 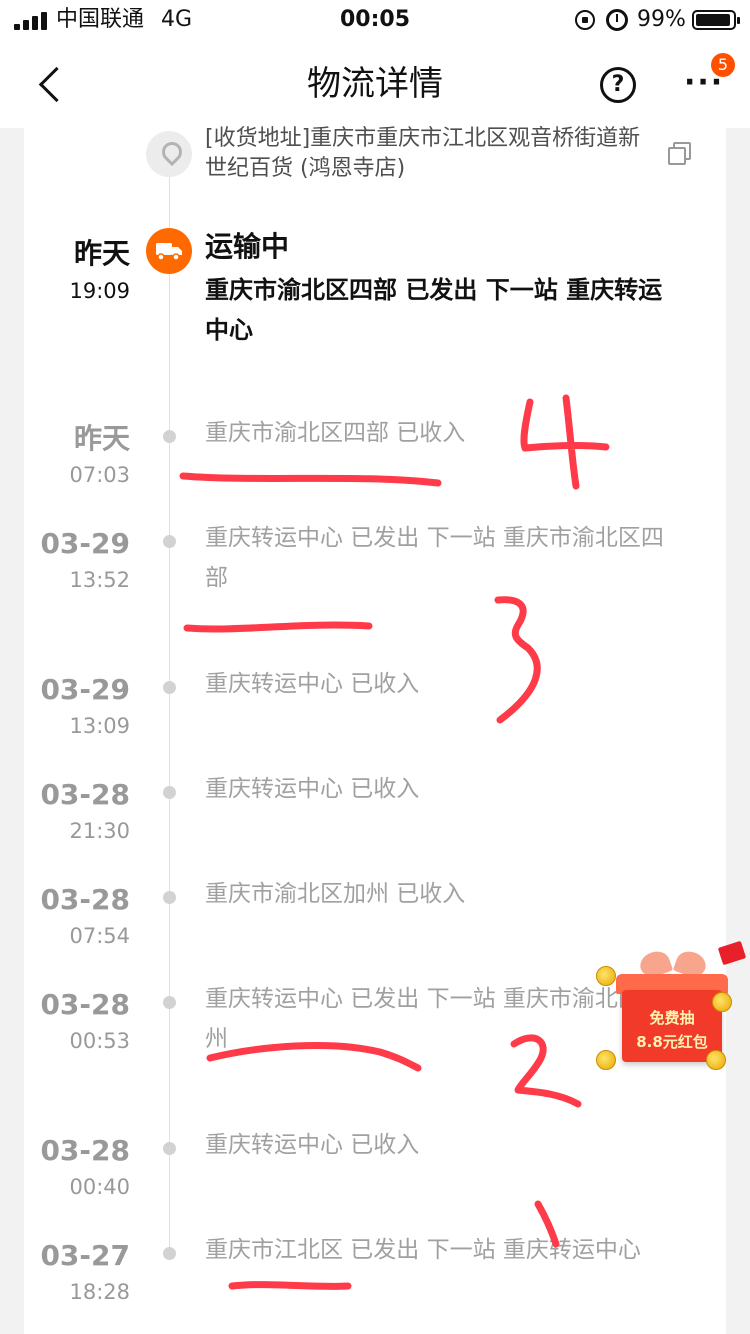 What do you see at coordinates (99, 1292) in the screenshot?
I see `event-time: 18:28` at bounding box center [99, 1292].